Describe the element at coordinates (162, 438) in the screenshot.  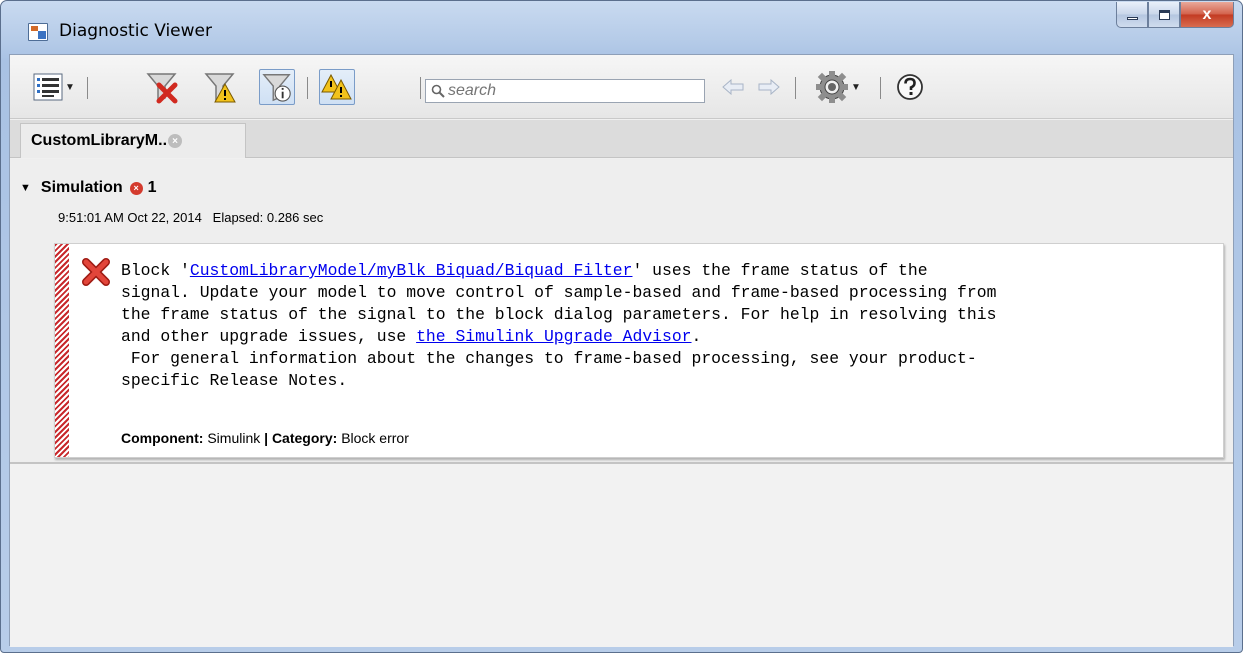
I see `component-label: Component:` at that location.